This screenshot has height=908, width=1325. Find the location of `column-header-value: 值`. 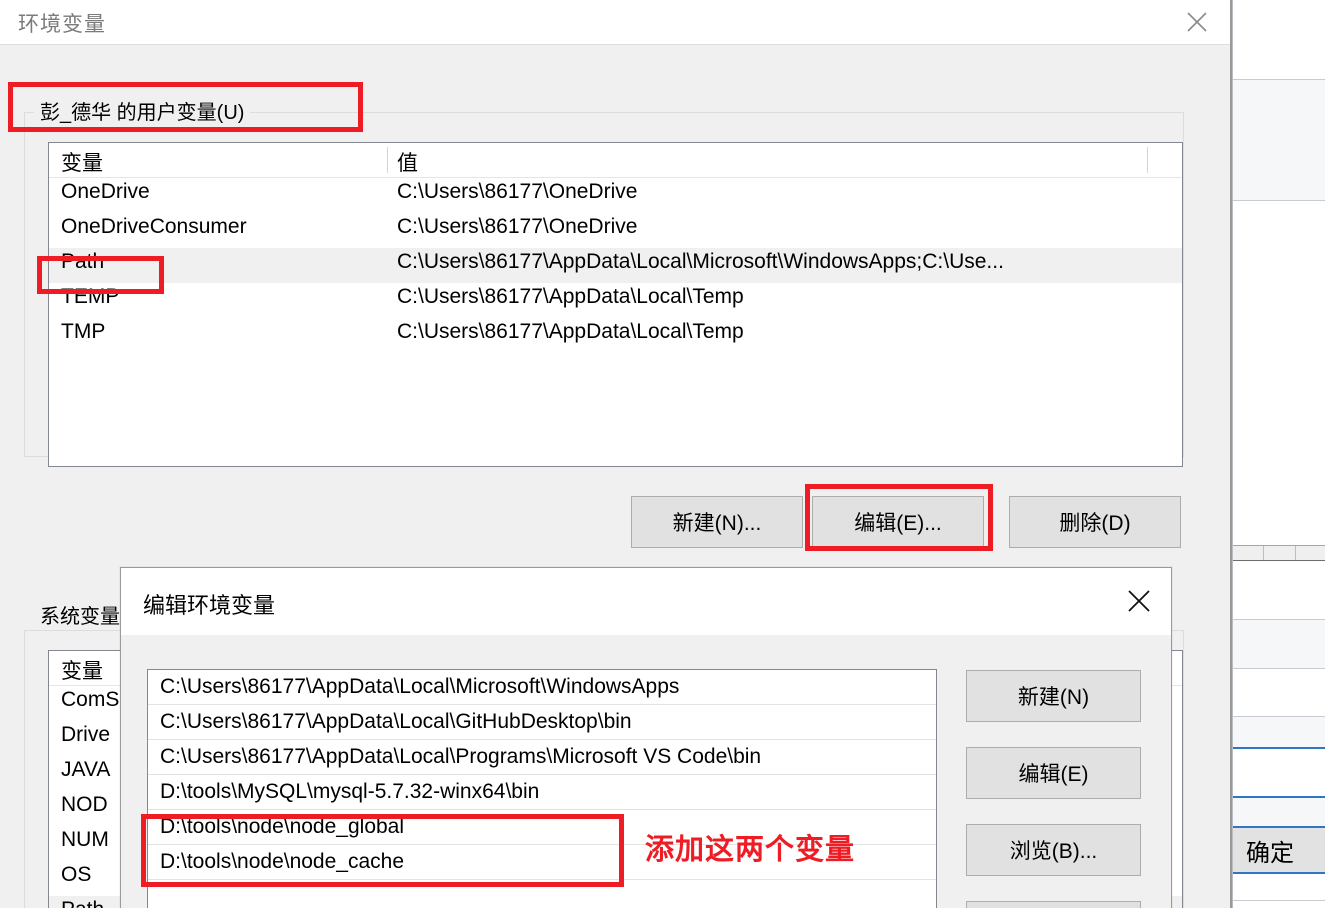

column-header-value: 值 is located at coordinates (407, 163).